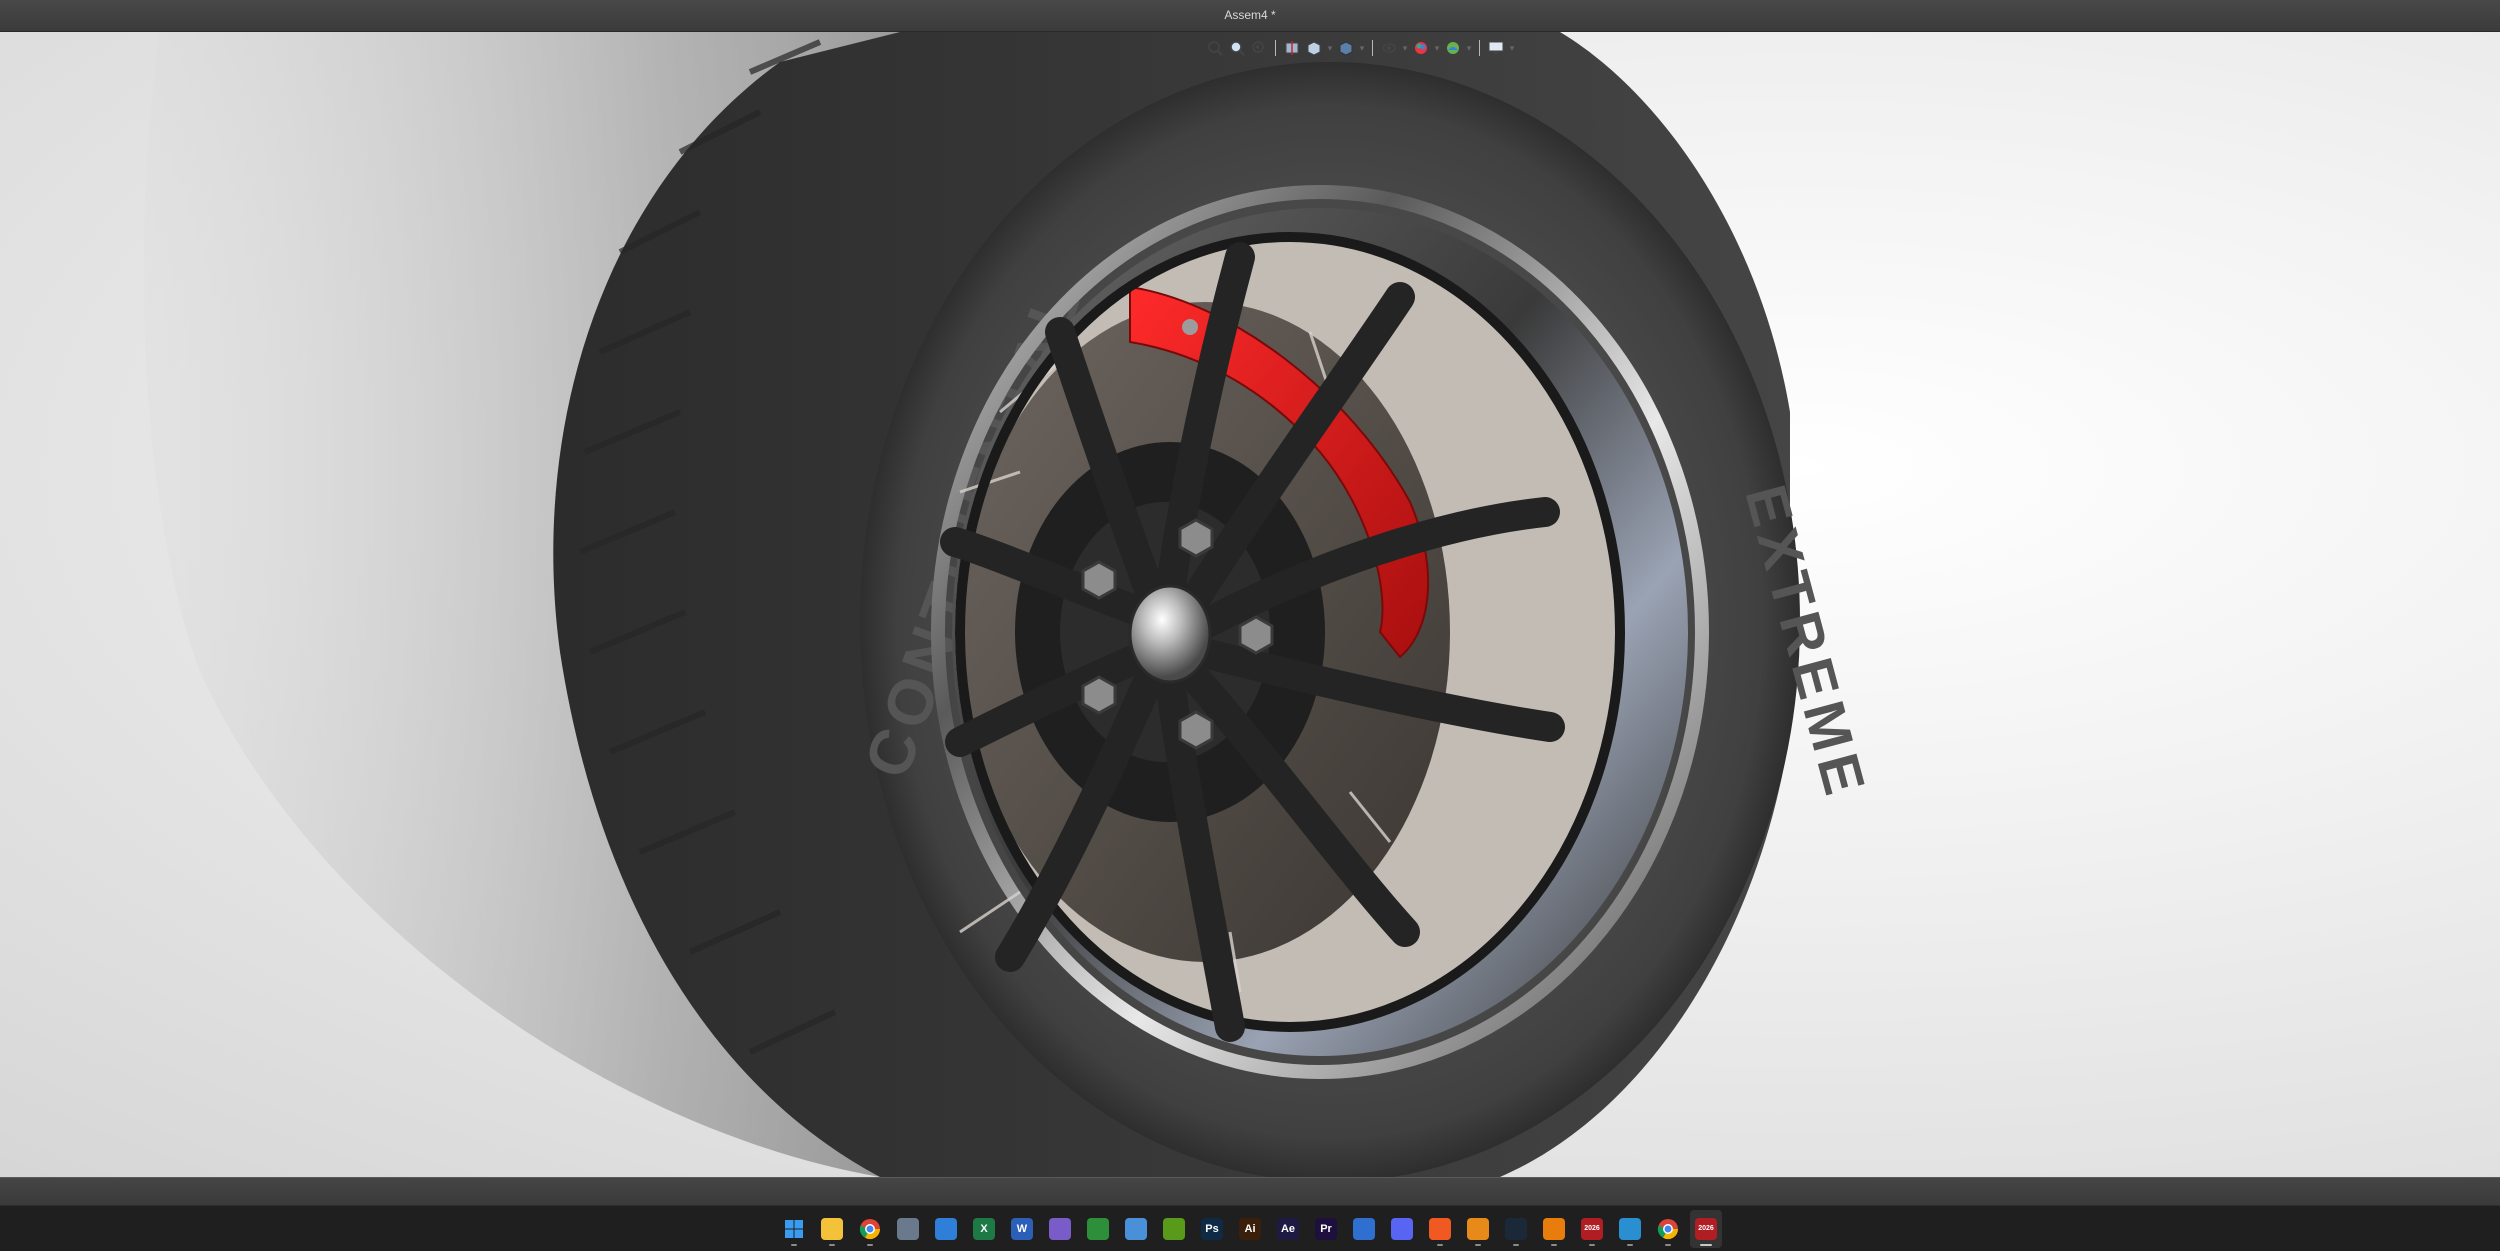 This screenshot has height=1251, width=2500. I want to click on nvidia-icon, so click(1174, 1228).